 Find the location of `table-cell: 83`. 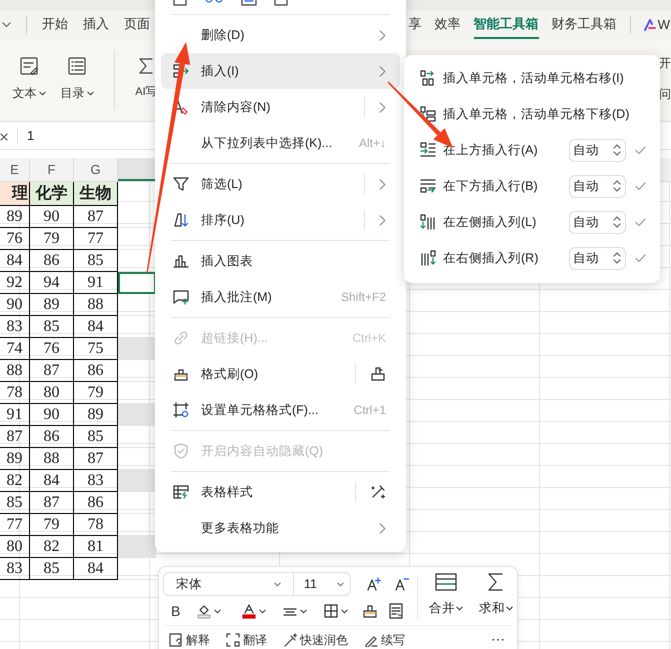

table-cell: 83 is located at coordinates (15, 569).